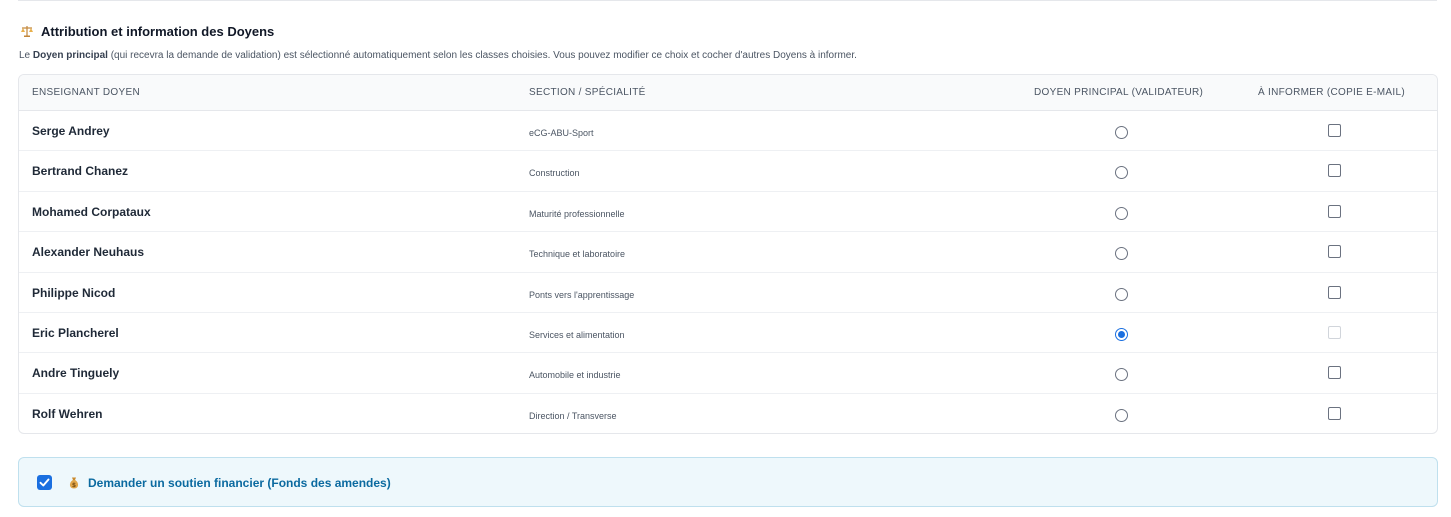 The image size is (1451, 517). What do you see at coordinates (158, 31) in the screenshot?
I see `section-title: Attribution et information des Doyens` at bounding box center [158, 31].